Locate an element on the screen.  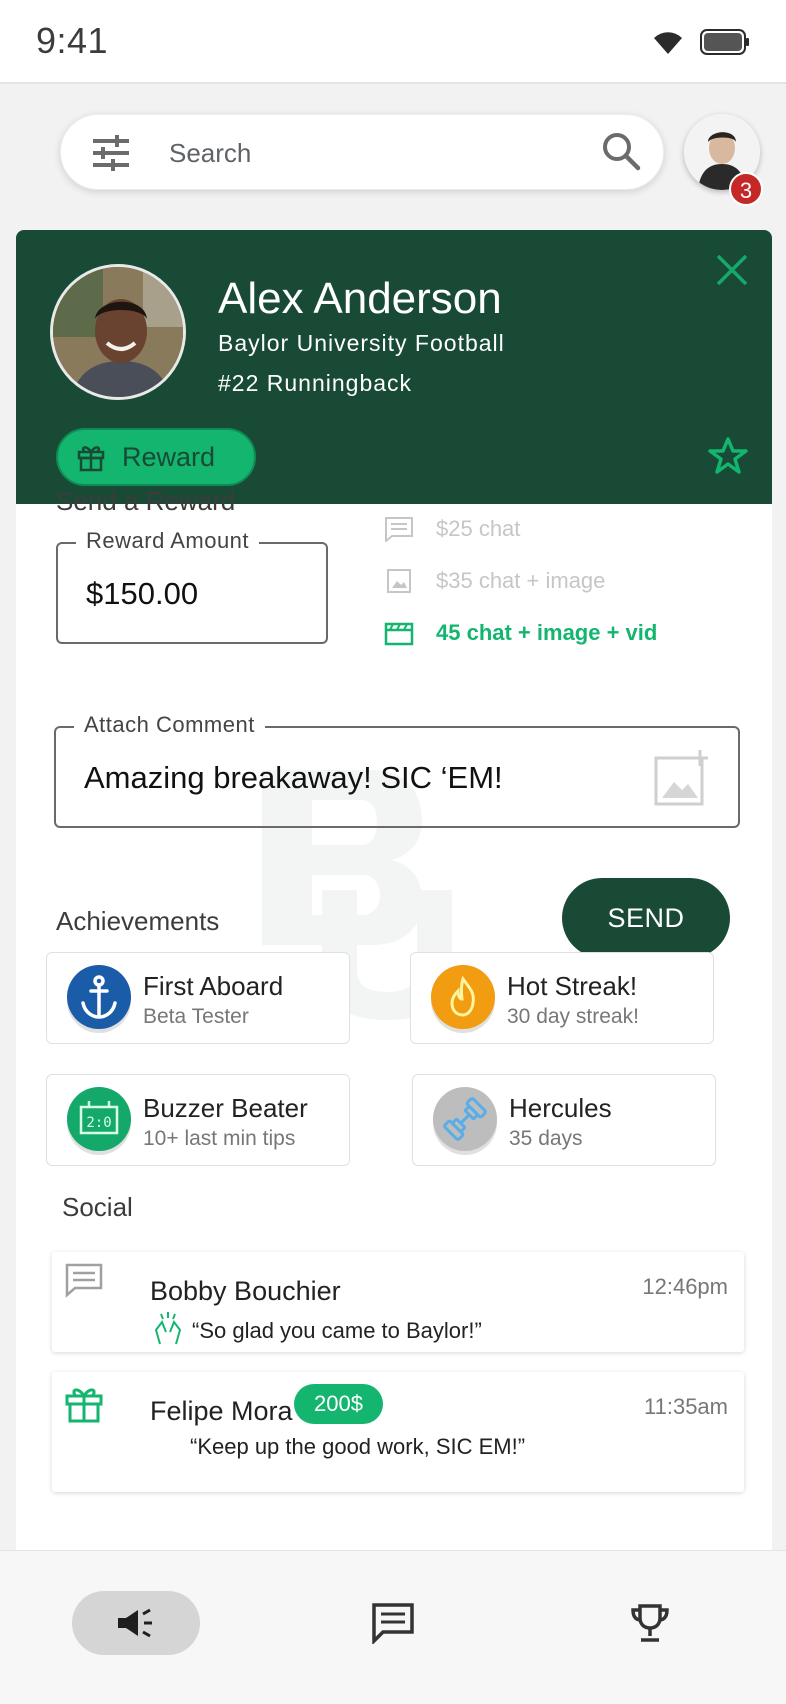
tier-chat-image: $35 chat + image is located at coordinates (494, 581).